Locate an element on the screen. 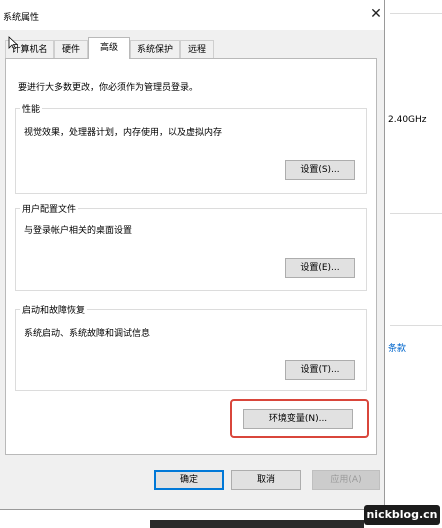  tab-system-protection: 系统保护 is located at coordinates (155, 49).